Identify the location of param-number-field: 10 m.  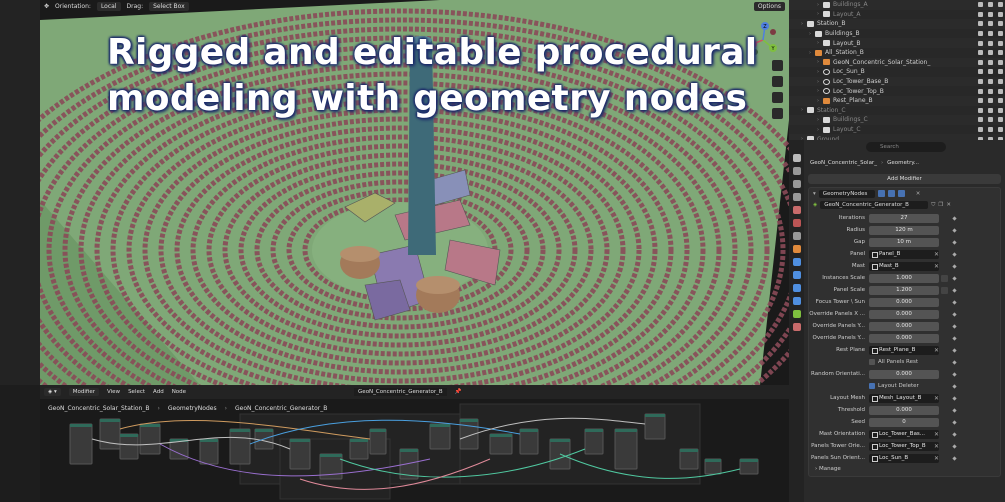
(904, 242).